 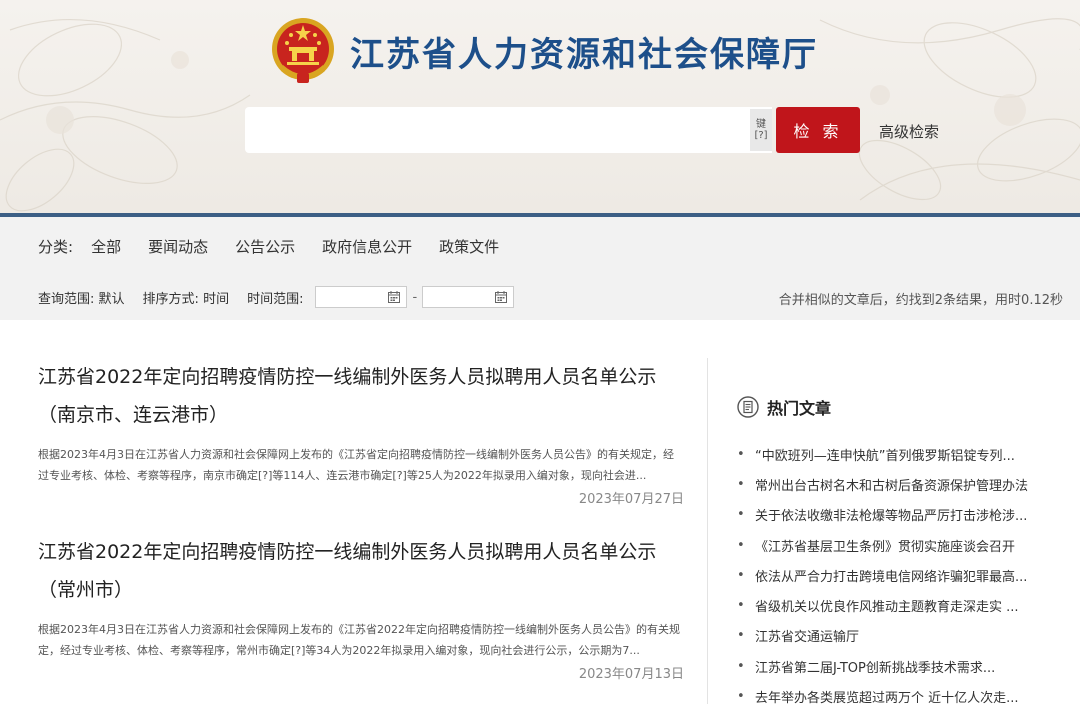 I want to click on result-date: 2023年07月27日, so click(x=631, y=499).